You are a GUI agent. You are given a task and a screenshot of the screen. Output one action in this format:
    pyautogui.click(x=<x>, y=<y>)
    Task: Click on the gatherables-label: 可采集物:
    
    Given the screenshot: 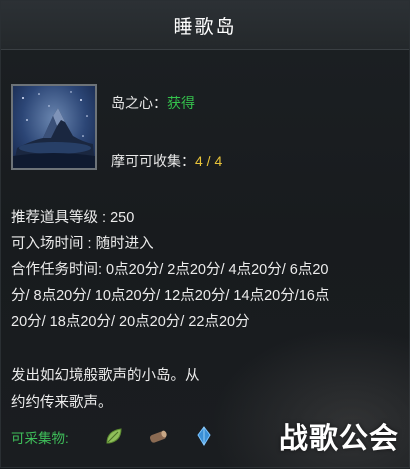 What is the action you would take?
    pyautogui.click(x=40, y=438)
    